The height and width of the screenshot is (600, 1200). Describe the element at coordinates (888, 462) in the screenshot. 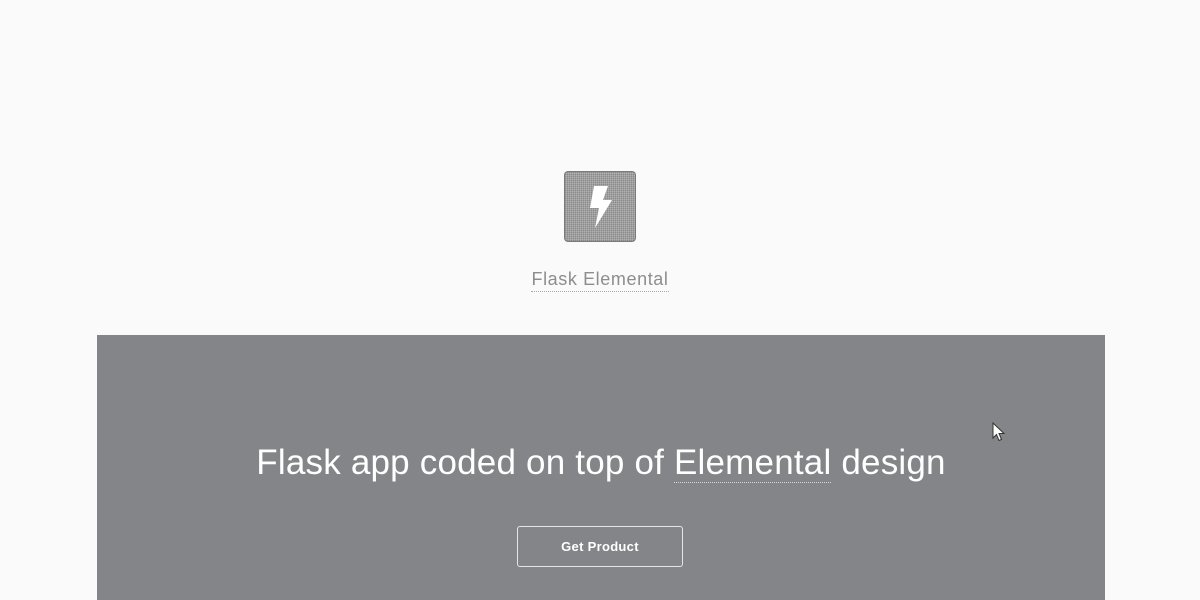

I see `hero-title-suffix: design` at that location.